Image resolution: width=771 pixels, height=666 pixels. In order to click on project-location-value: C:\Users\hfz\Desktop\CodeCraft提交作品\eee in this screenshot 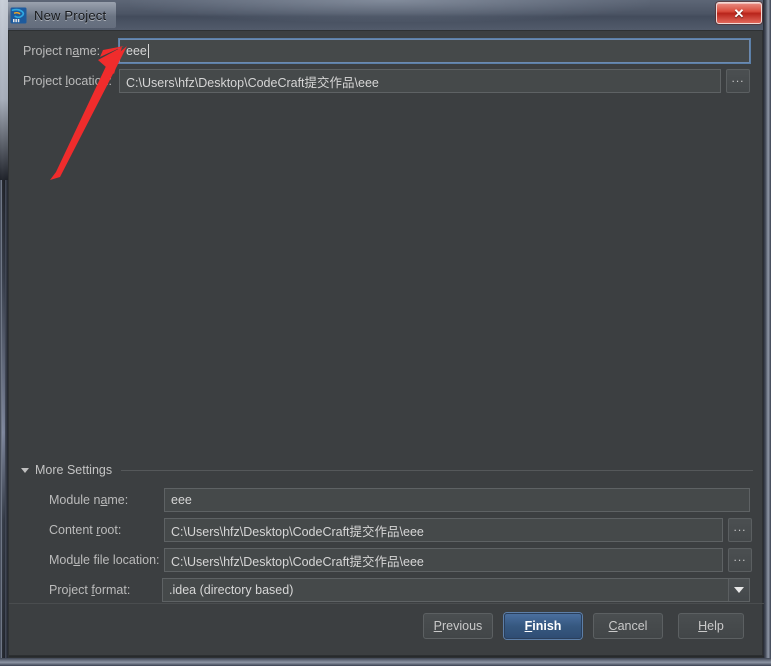, I will do `click(252, 82)`.